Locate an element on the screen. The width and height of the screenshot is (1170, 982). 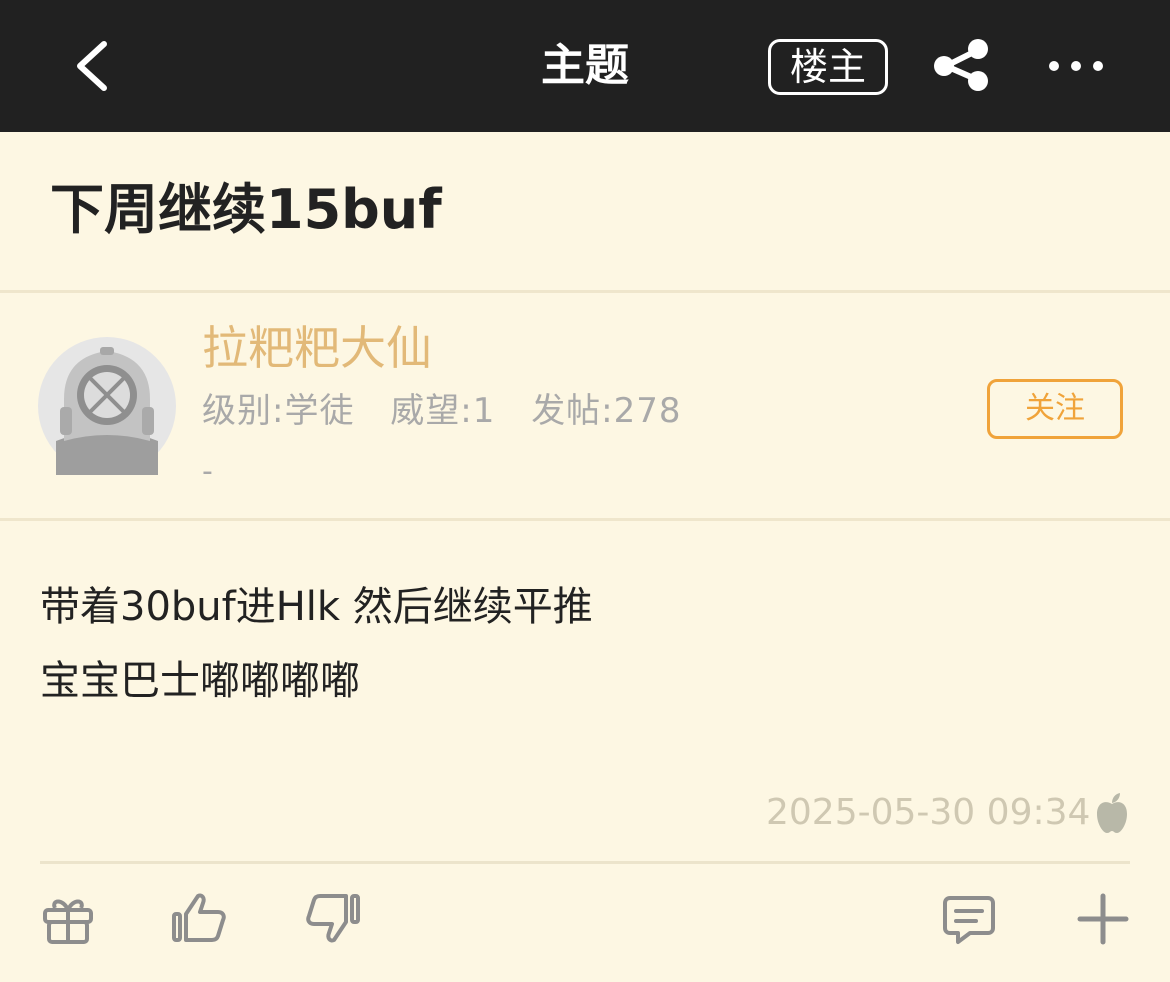
follow-button: 关注 is located at coordinates (1055, 409).